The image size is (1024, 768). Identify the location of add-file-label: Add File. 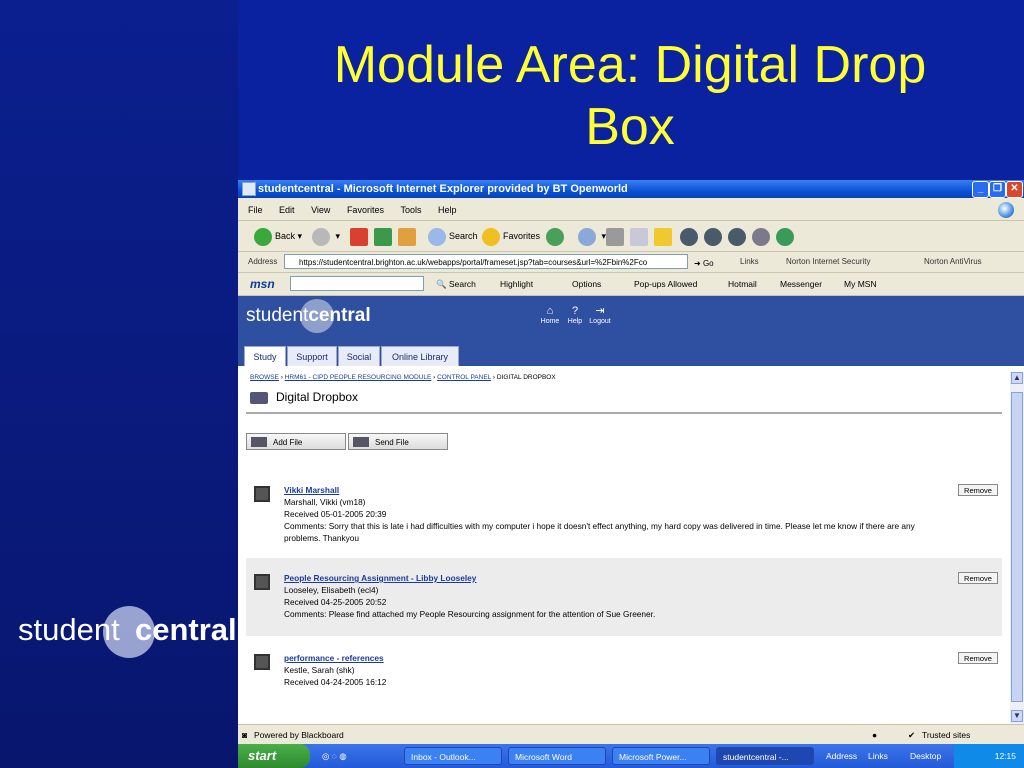
(288, 442).